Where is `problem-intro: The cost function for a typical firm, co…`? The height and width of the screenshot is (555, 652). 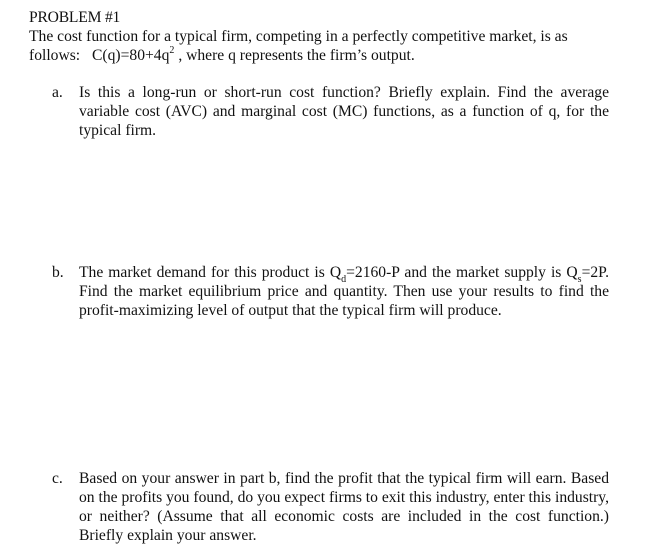
problem-intro: The cost function for a typical firm, co… is located at coordinates (329, 46).